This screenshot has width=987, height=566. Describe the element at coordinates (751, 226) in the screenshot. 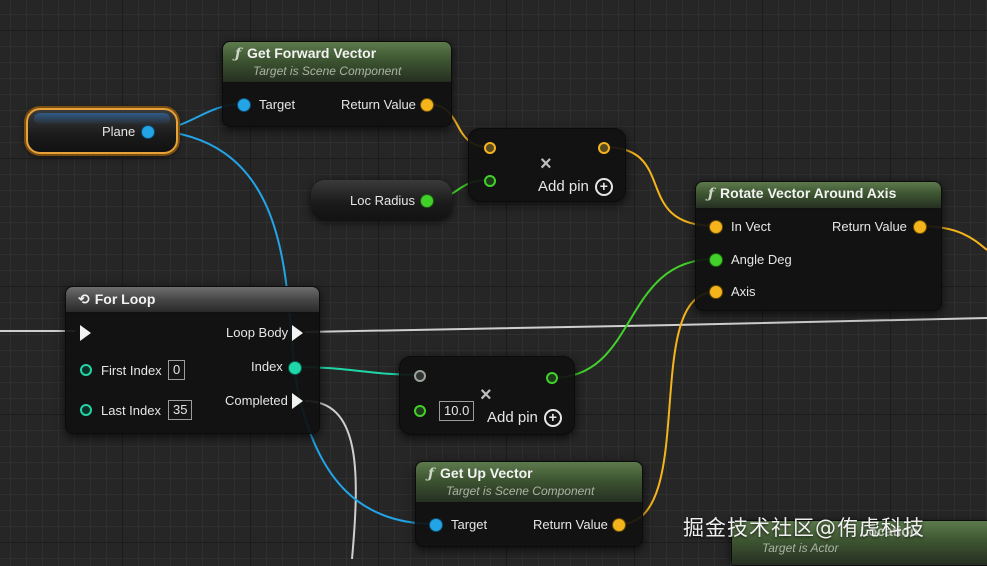

I see `in-vect-pin-label: In Vect` at that location.